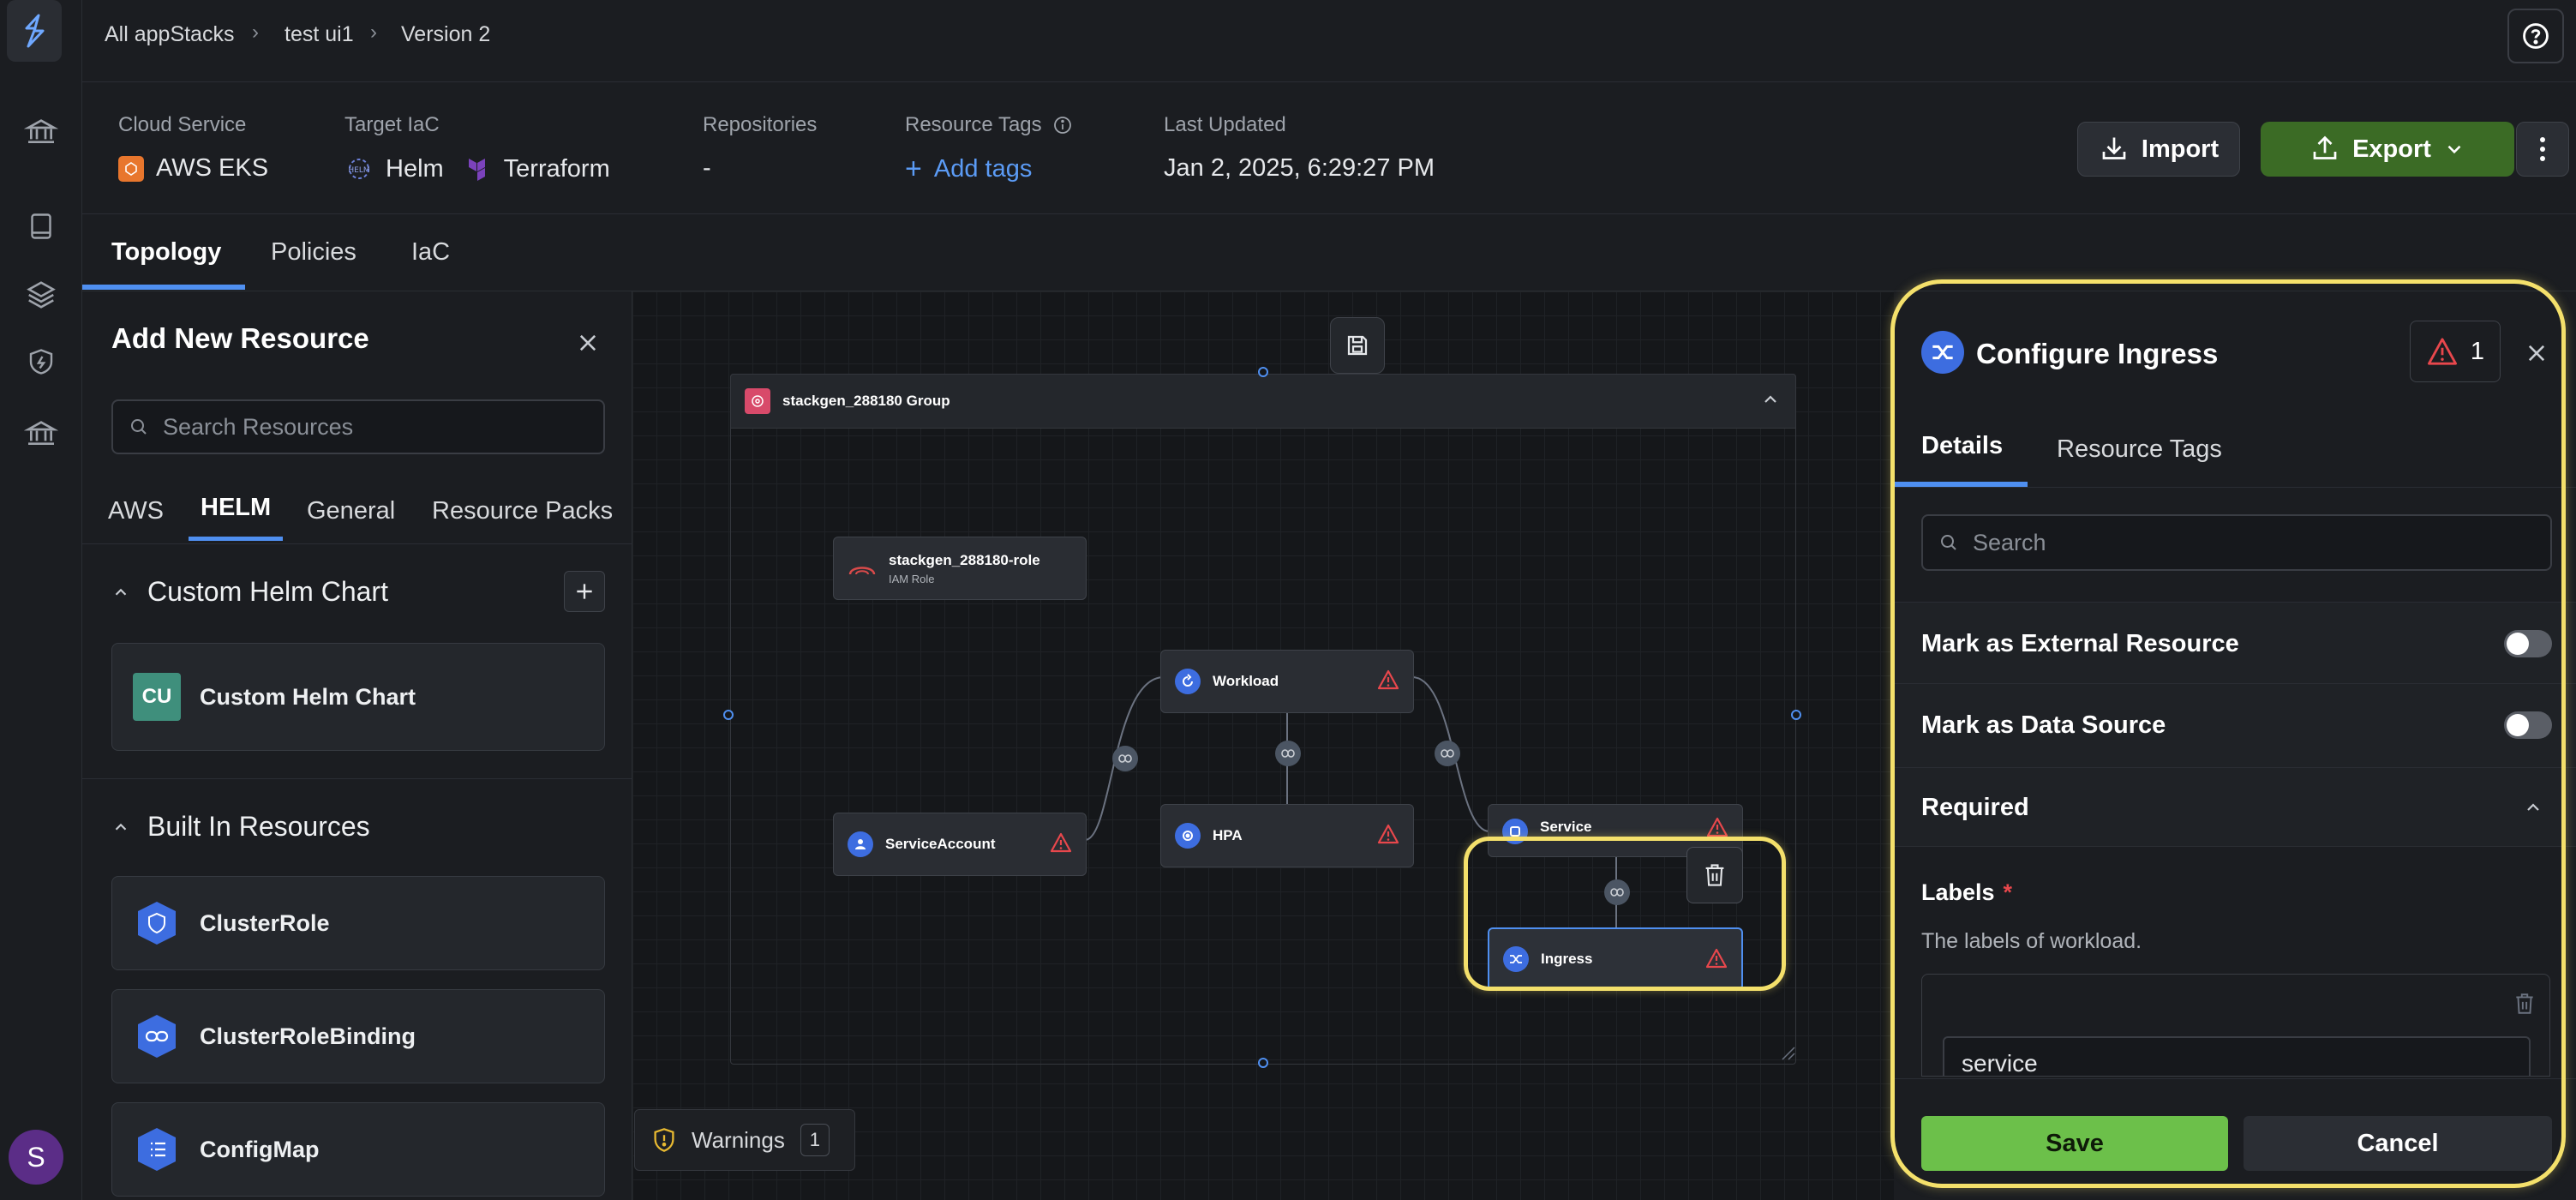  What do you see at coordinates (2180, 149) in the screenshot?
I see `import-label: Import` at bounding box center [2180, 149].